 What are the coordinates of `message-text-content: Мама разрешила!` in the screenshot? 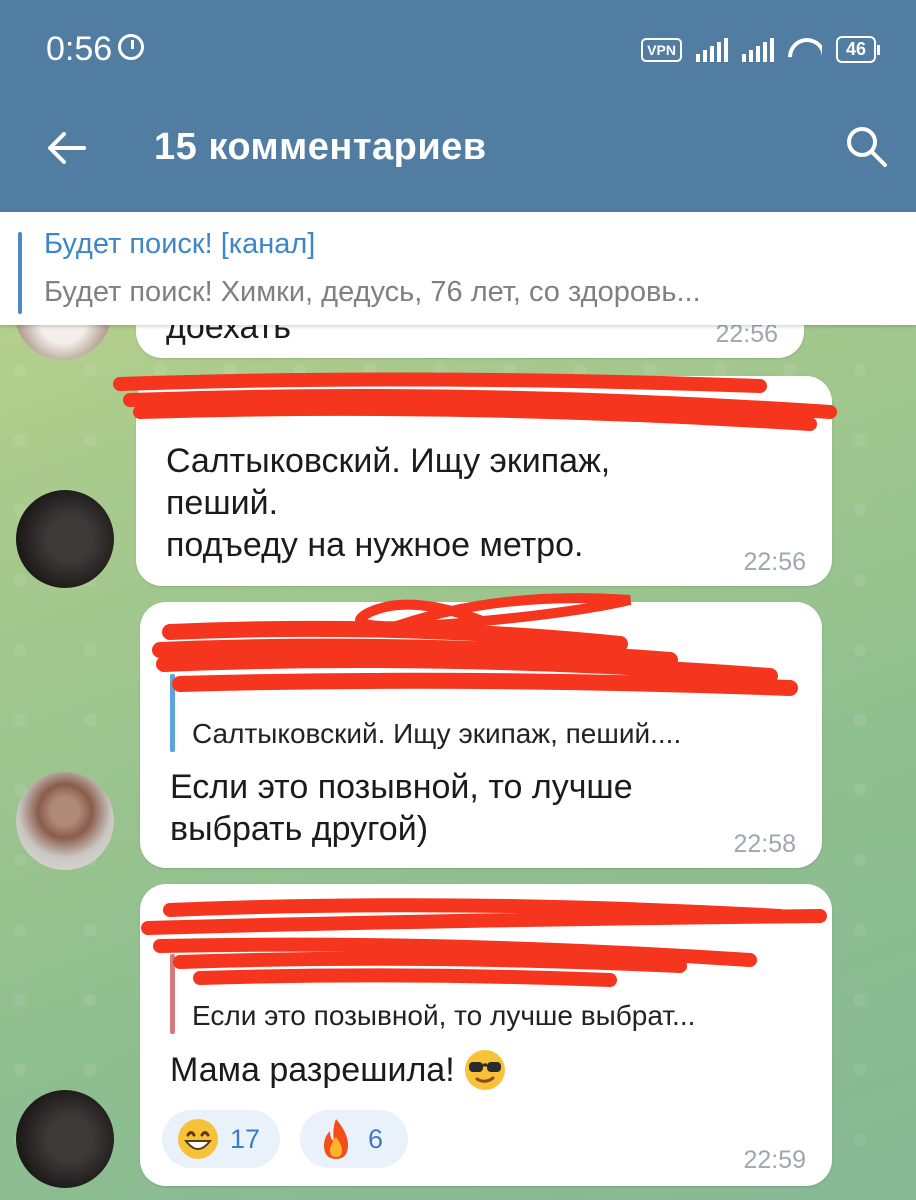 It's located at (312, 1070).